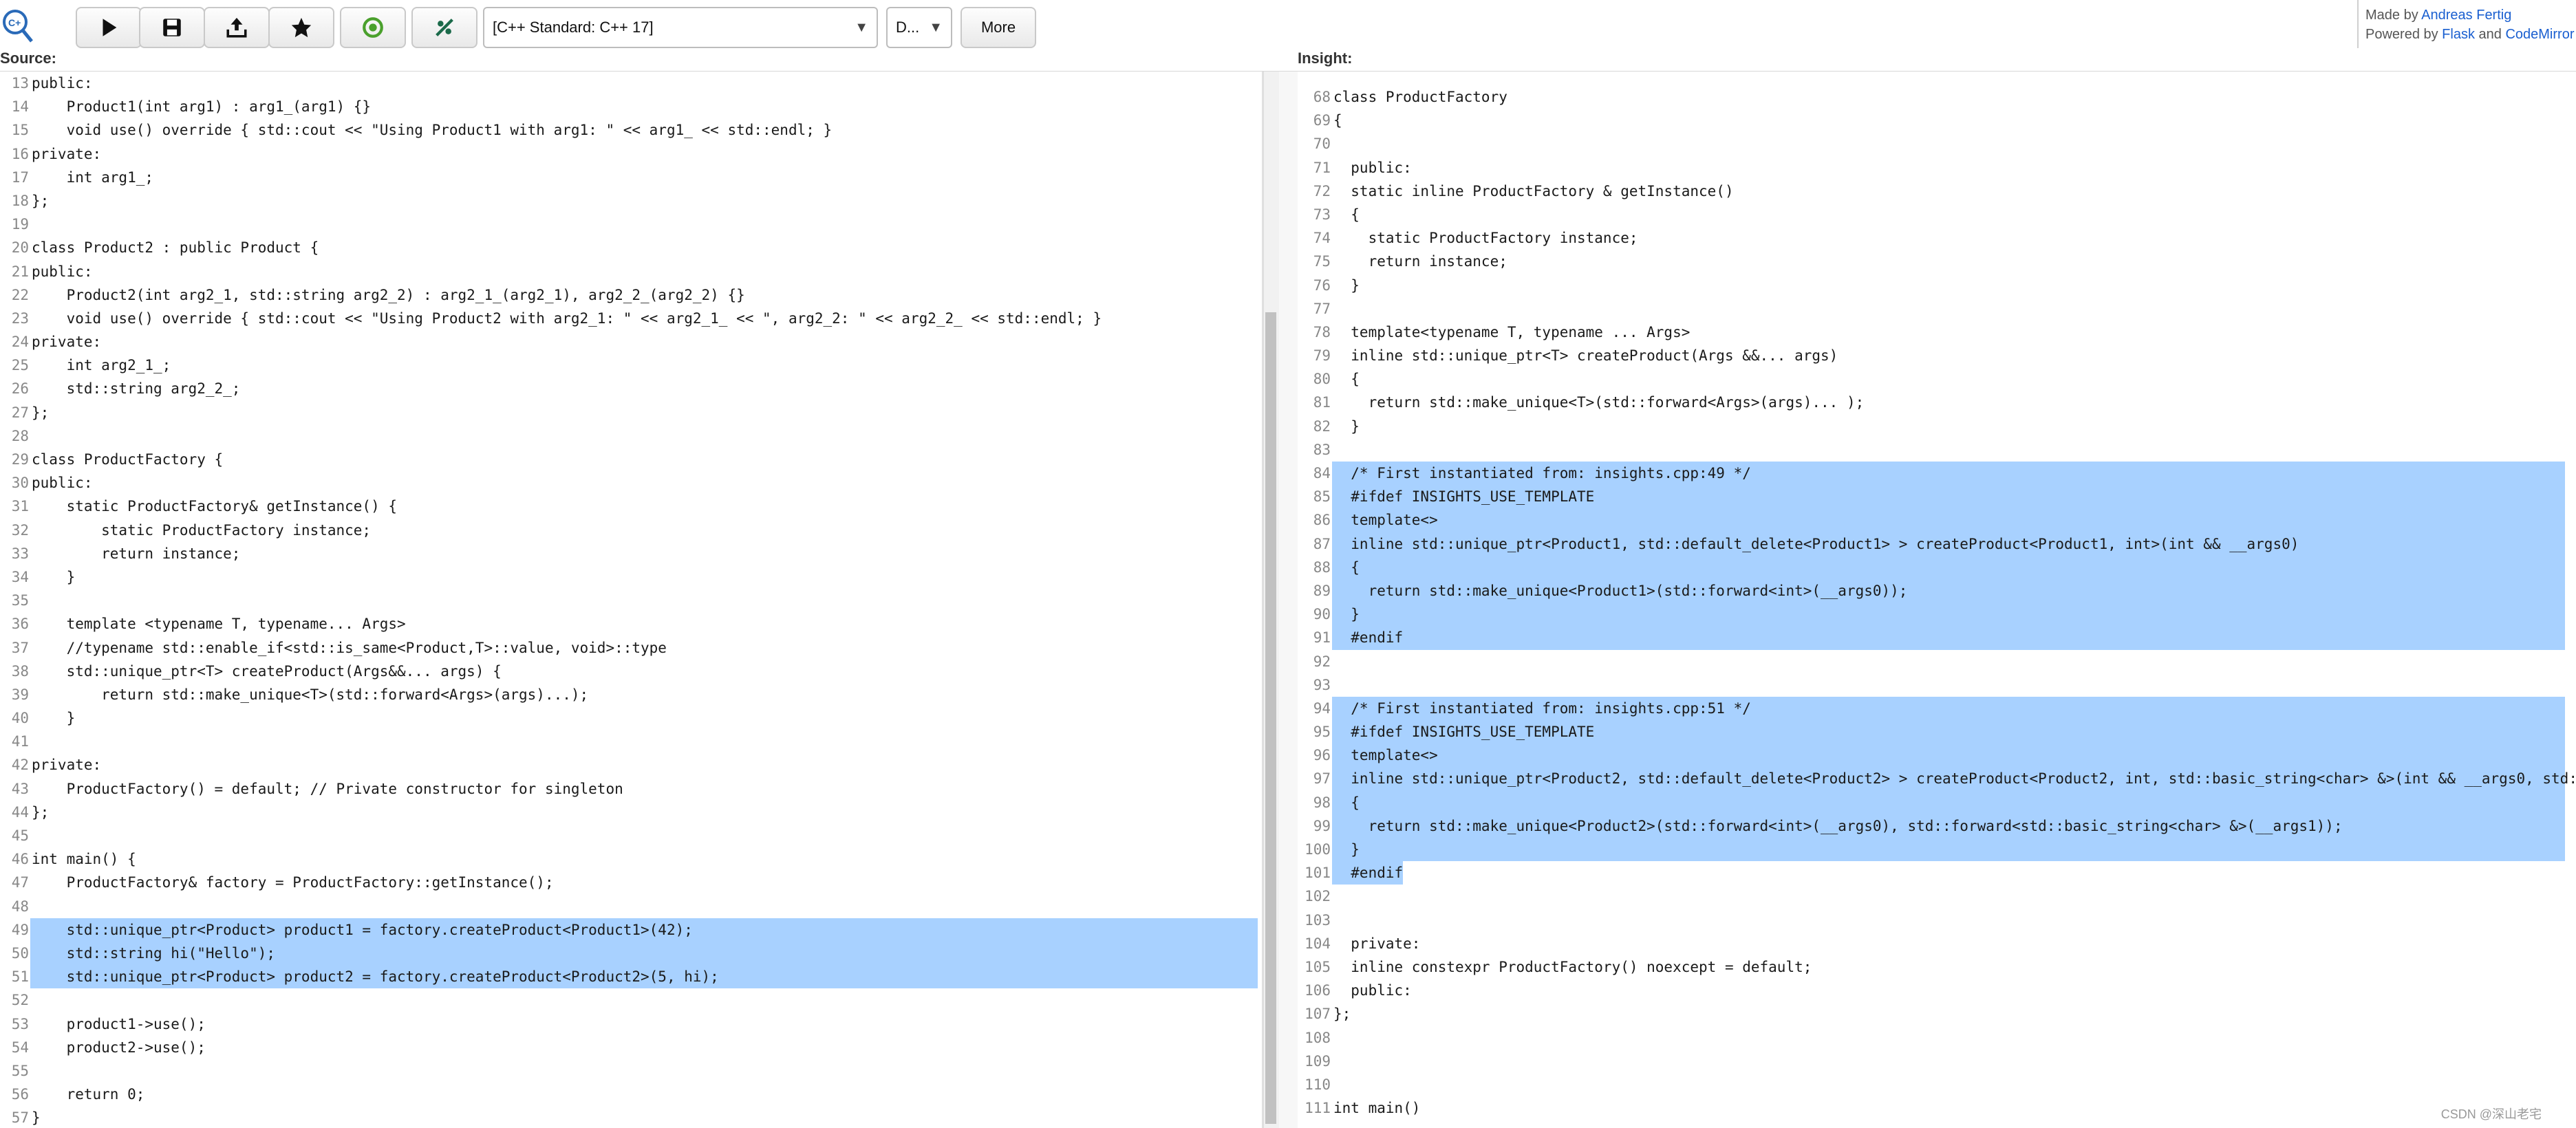 Image resolution: width=2576 pixels, height=1128 pixels. Describe the element at coordinates (631, 365) in the screenshot. I see `code-line: 25 int arg2_1_;` at that location.